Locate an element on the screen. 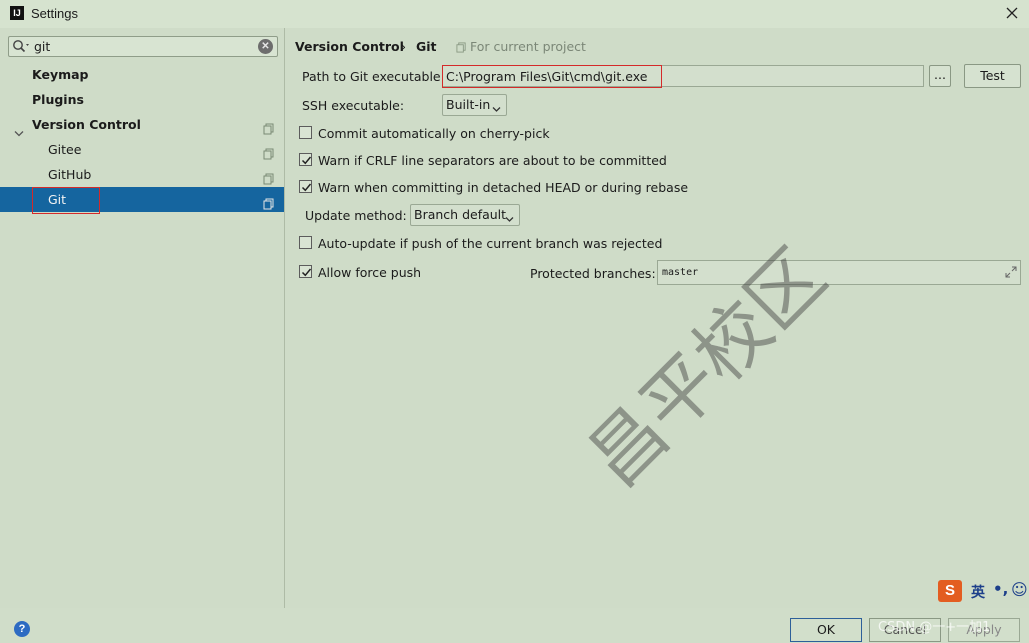  tree-item-keymap: Keymap is located at coordinates (142, 74).